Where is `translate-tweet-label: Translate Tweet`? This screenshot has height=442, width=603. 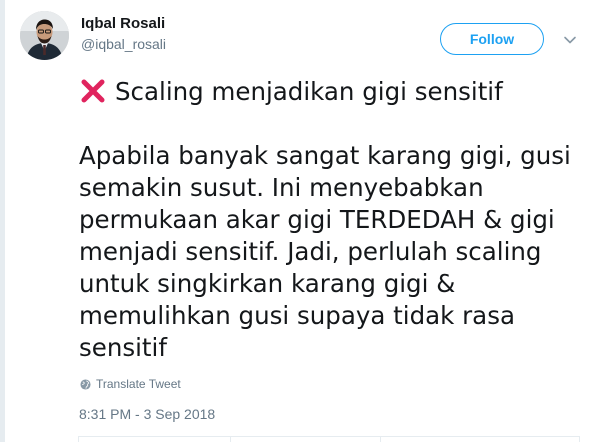
translate-tweet-label: Translate Tweet is located at coordinates (138, 384).